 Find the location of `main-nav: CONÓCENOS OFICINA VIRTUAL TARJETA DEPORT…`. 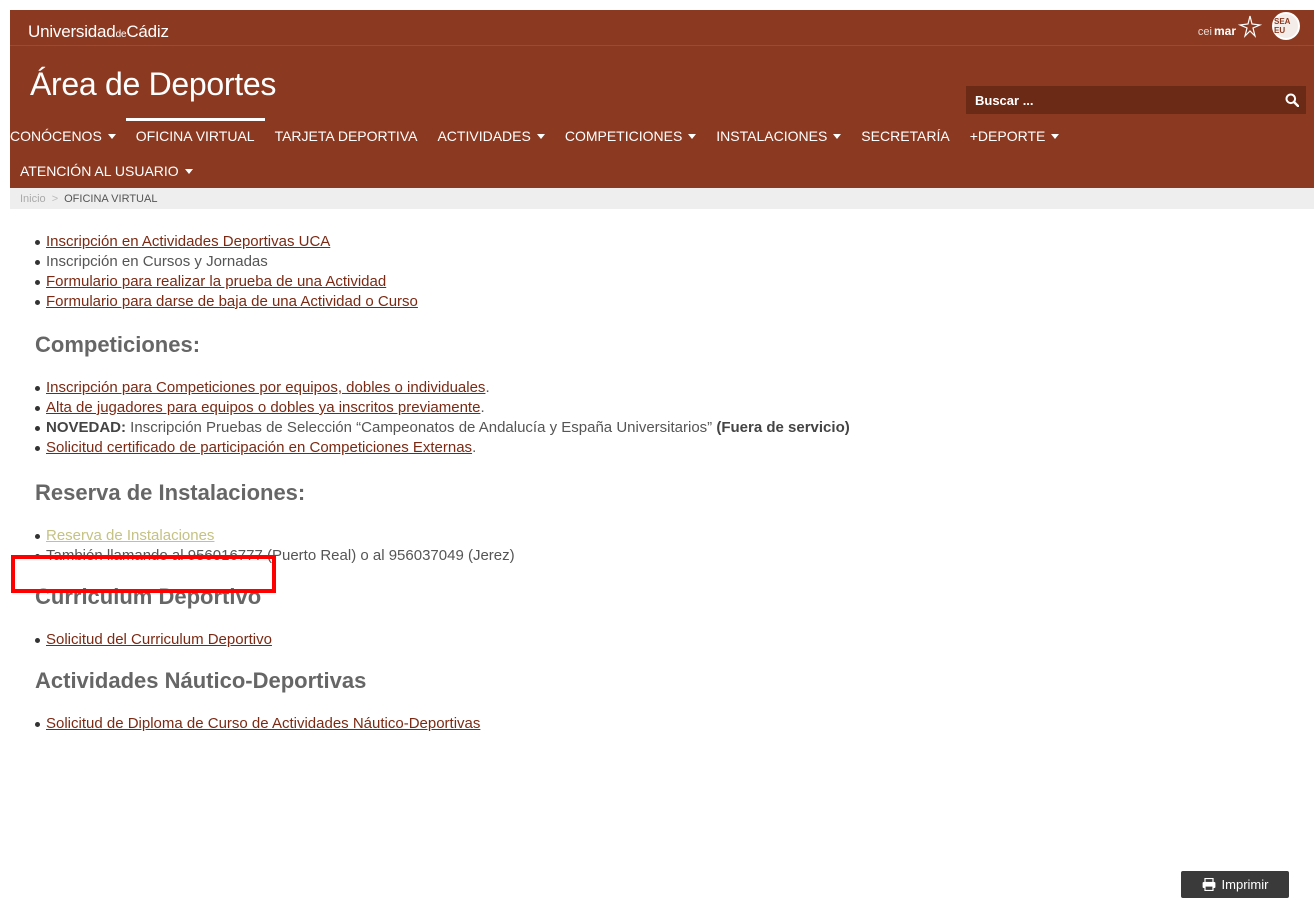

main-nav: CONÓCENOS OFICINA VIRTUAL TARJETA DEPORT… is located at coordinates (662, 153).